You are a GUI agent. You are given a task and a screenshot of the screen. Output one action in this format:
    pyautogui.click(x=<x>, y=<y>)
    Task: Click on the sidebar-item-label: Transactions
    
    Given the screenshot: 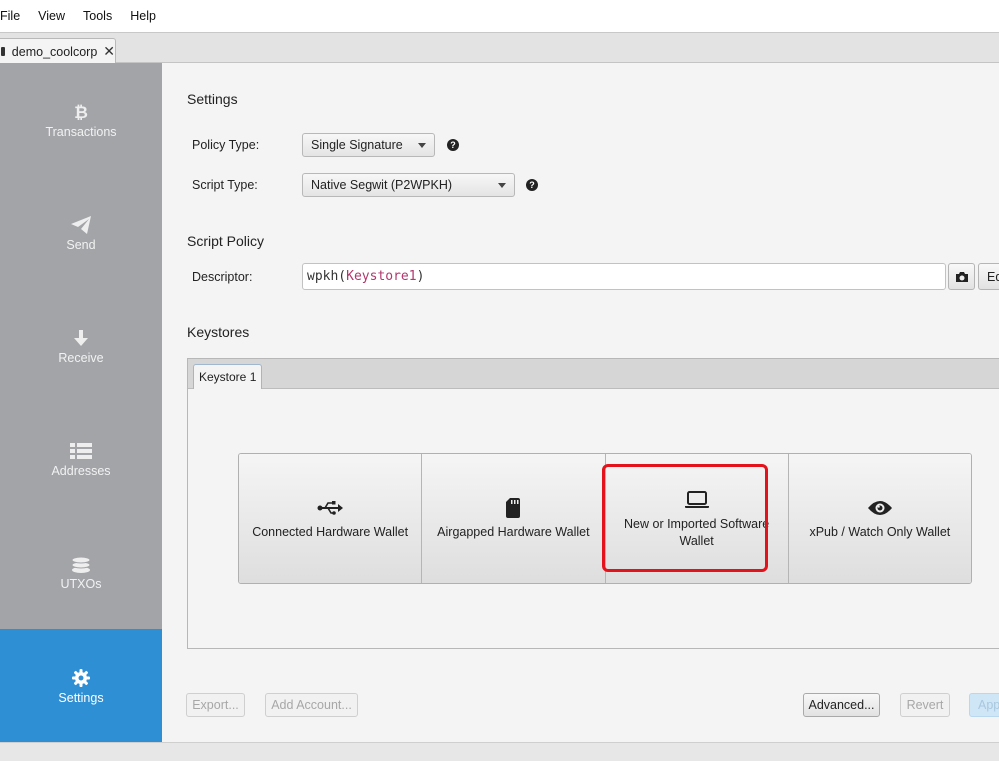 What is the action you would take?
    pyautogui.click(x=81, y=131)
    